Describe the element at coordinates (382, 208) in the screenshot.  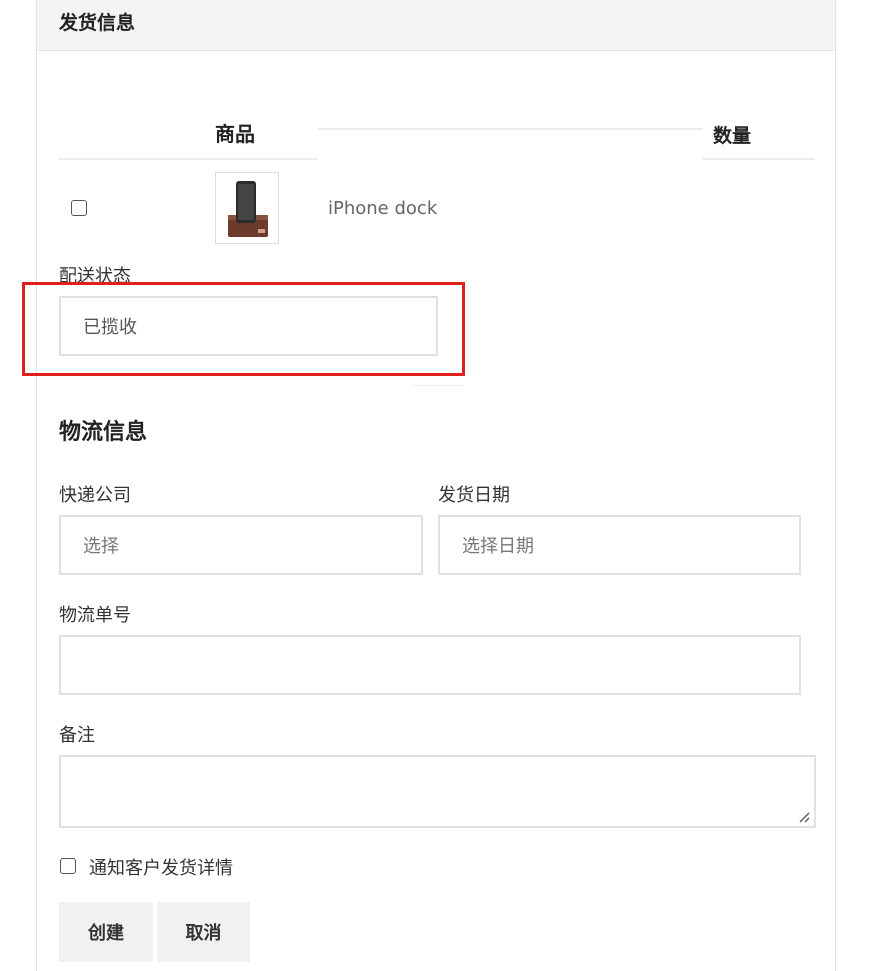
I see `product-name: iPhone dock` at that location.